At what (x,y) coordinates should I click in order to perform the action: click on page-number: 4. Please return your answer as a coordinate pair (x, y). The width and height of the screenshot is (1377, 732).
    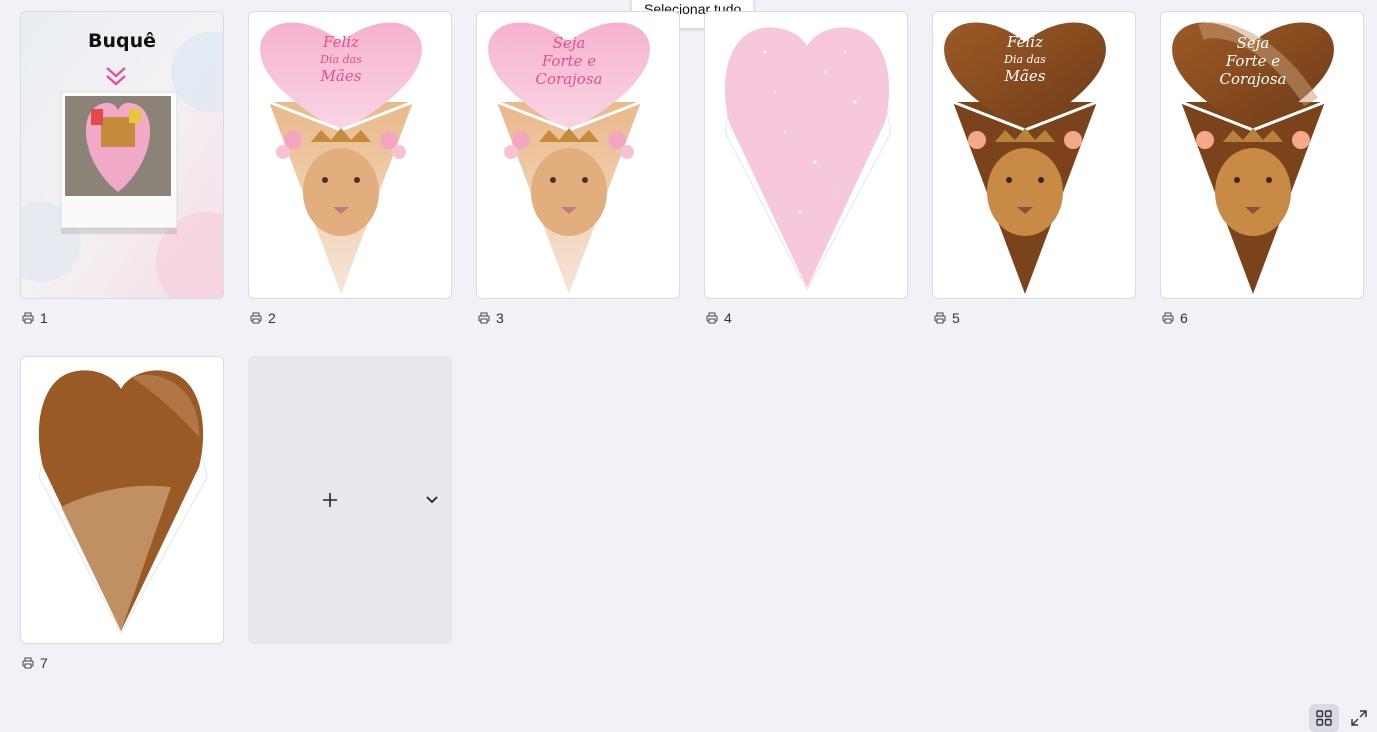
    Looking at the image, I should click on (728, 318).